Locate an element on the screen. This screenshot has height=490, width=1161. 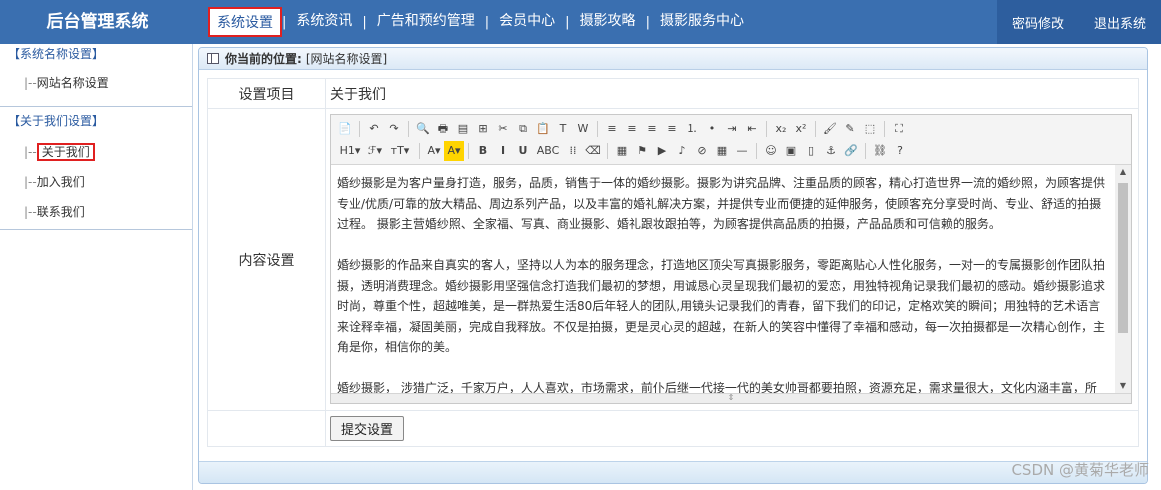
sidebar-item-label: 网站名称设置 is located at coordinates (72, 83).